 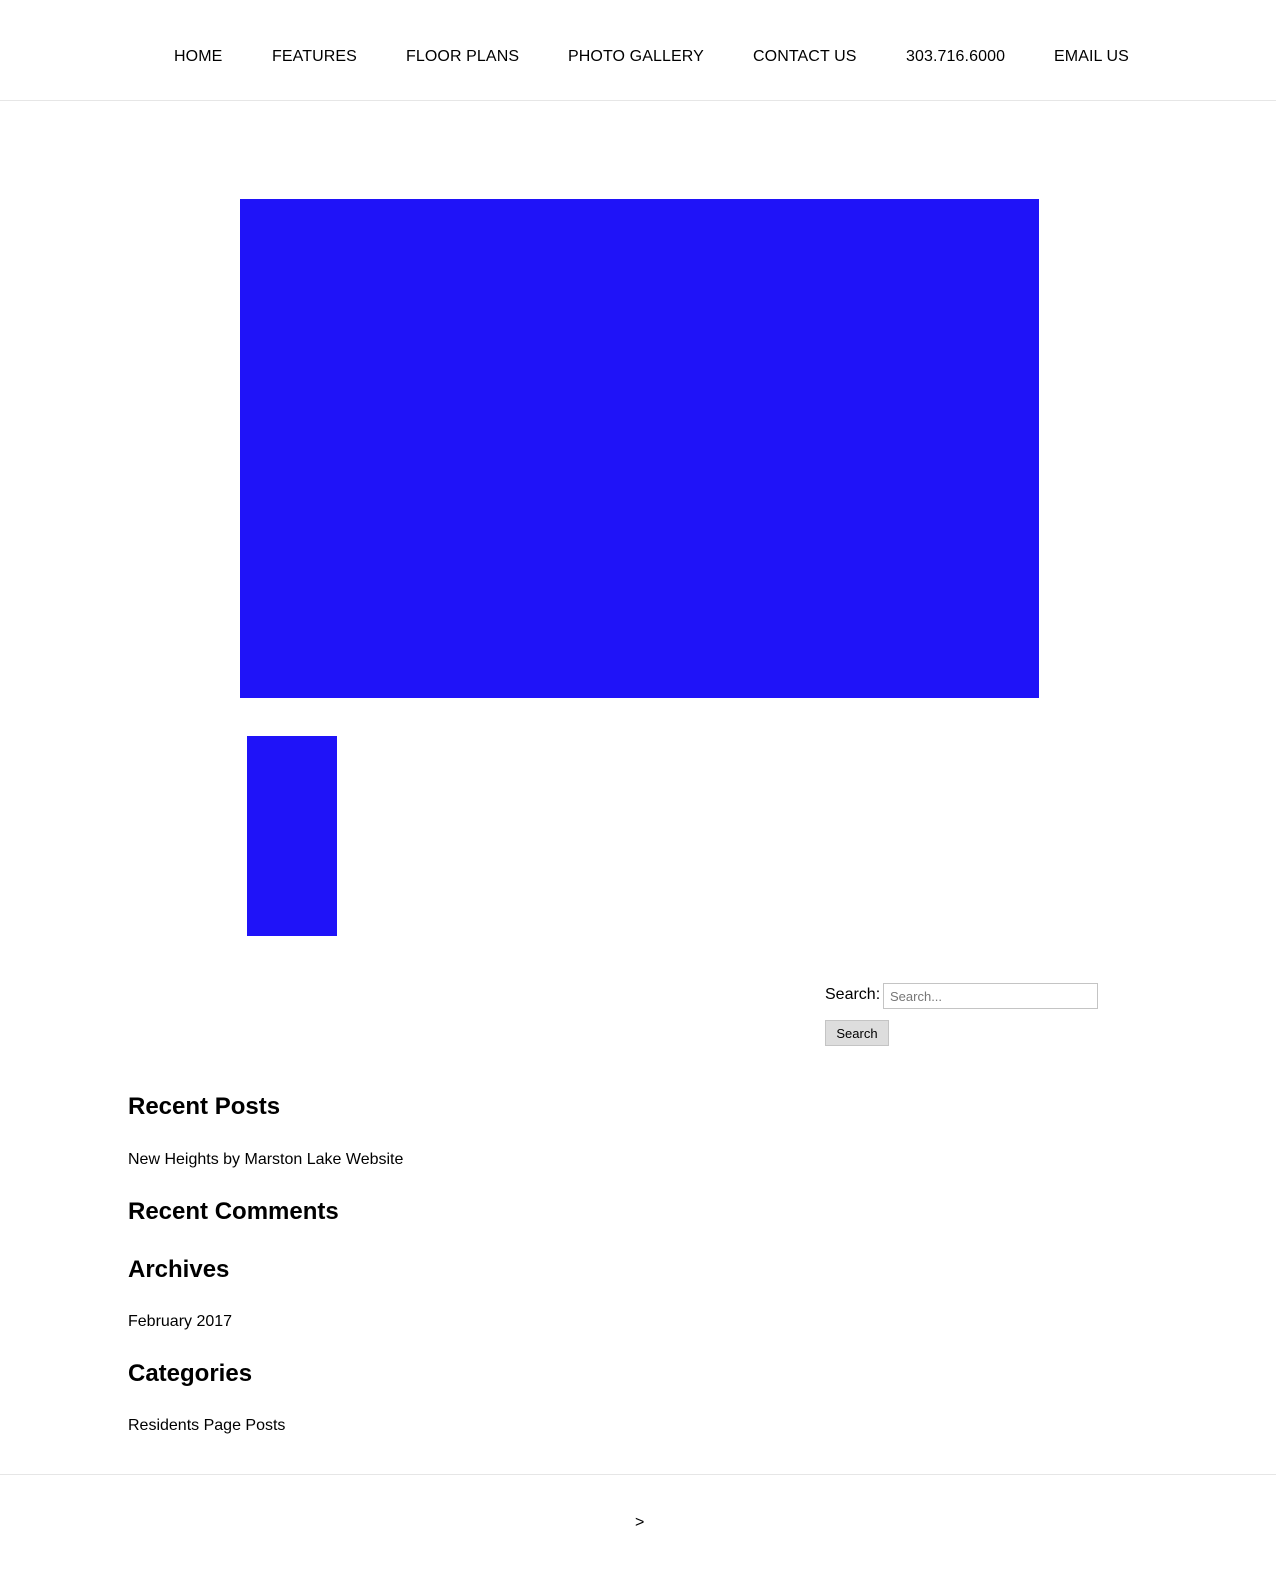 I want to click on search-label: Search:, so click(x=853, y=994).